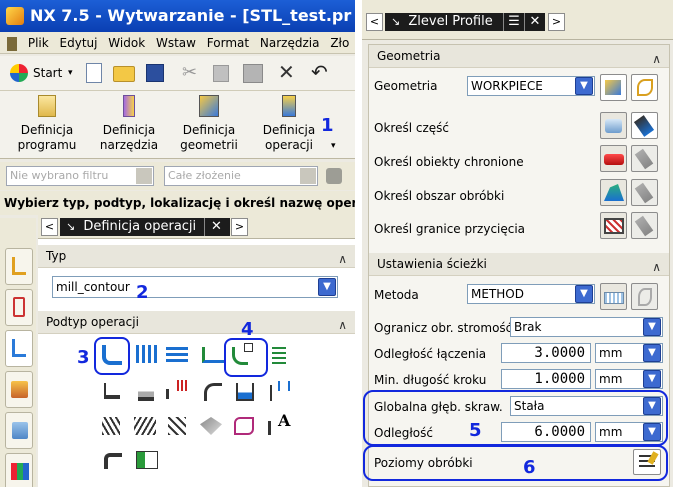 This screenshot has width=673, height=487. What do you see at coordinates (652, 379) in the screenshot?
I see `min-cut-unit-dropdown-icon: ▼` at bounding box center [652, 379].